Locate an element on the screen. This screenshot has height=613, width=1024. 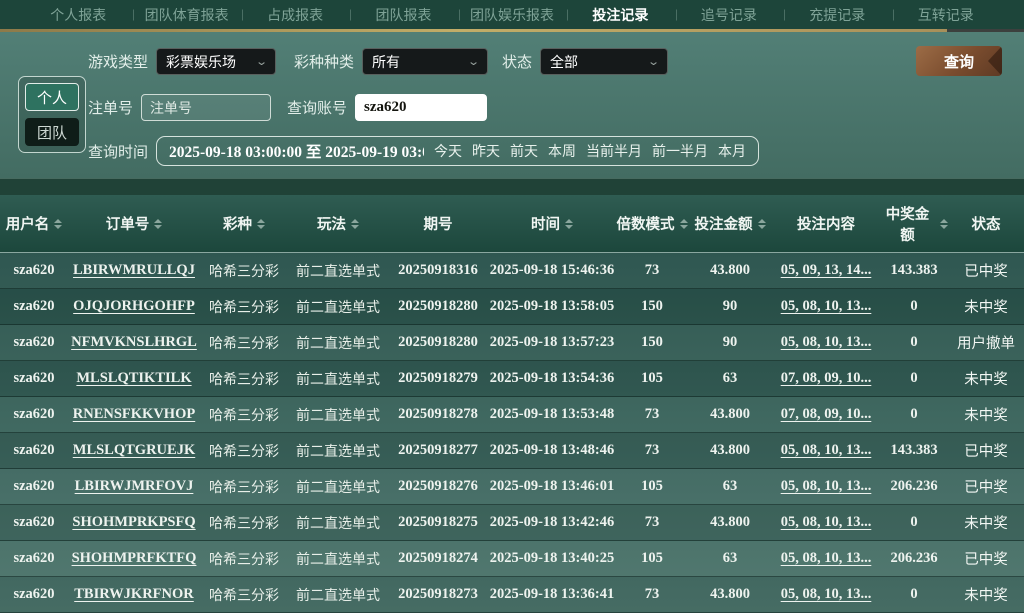
column-header-label: 倍数模式 is located at coordinates (645, 225).